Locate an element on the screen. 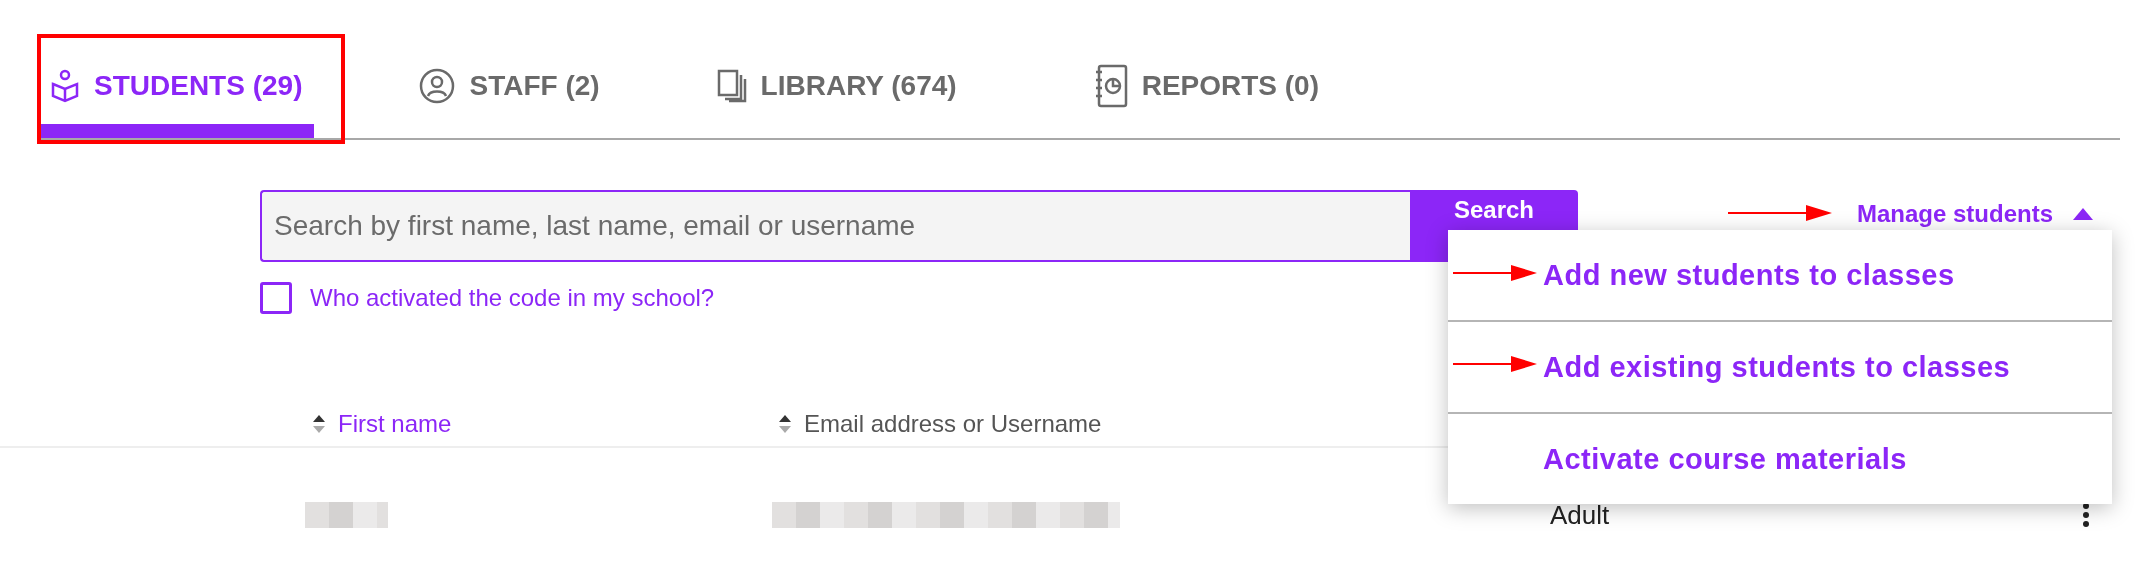  more-options-icon is located at coordinates (2086, 515).